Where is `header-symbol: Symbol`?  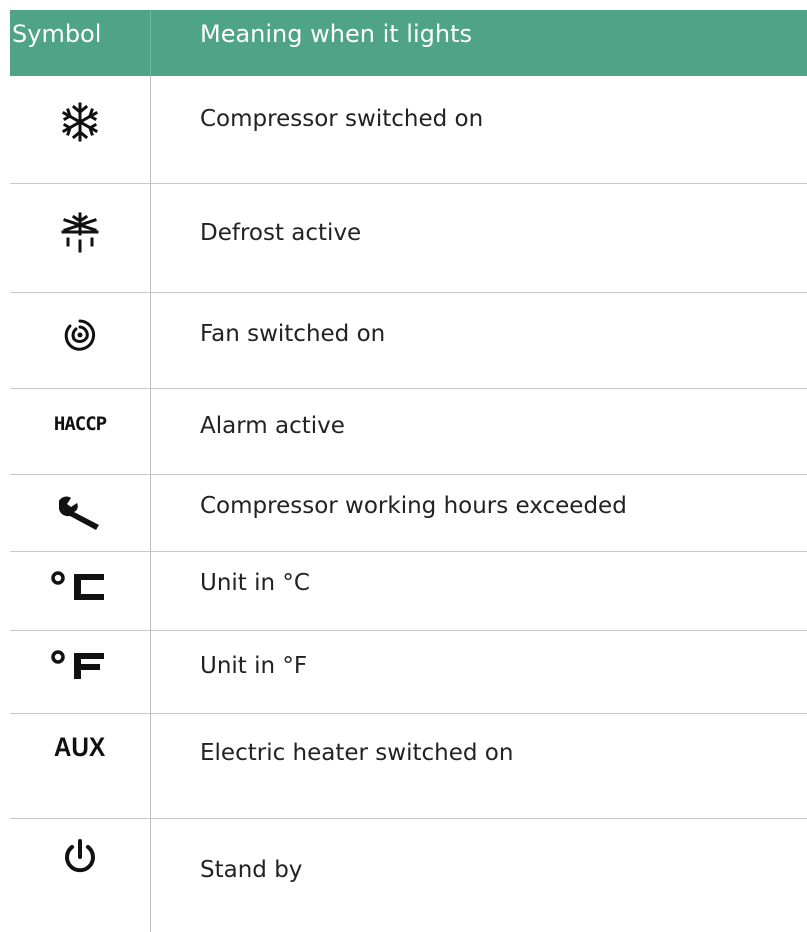 header-symbol: Symbol is located at coordinates (57, 34).